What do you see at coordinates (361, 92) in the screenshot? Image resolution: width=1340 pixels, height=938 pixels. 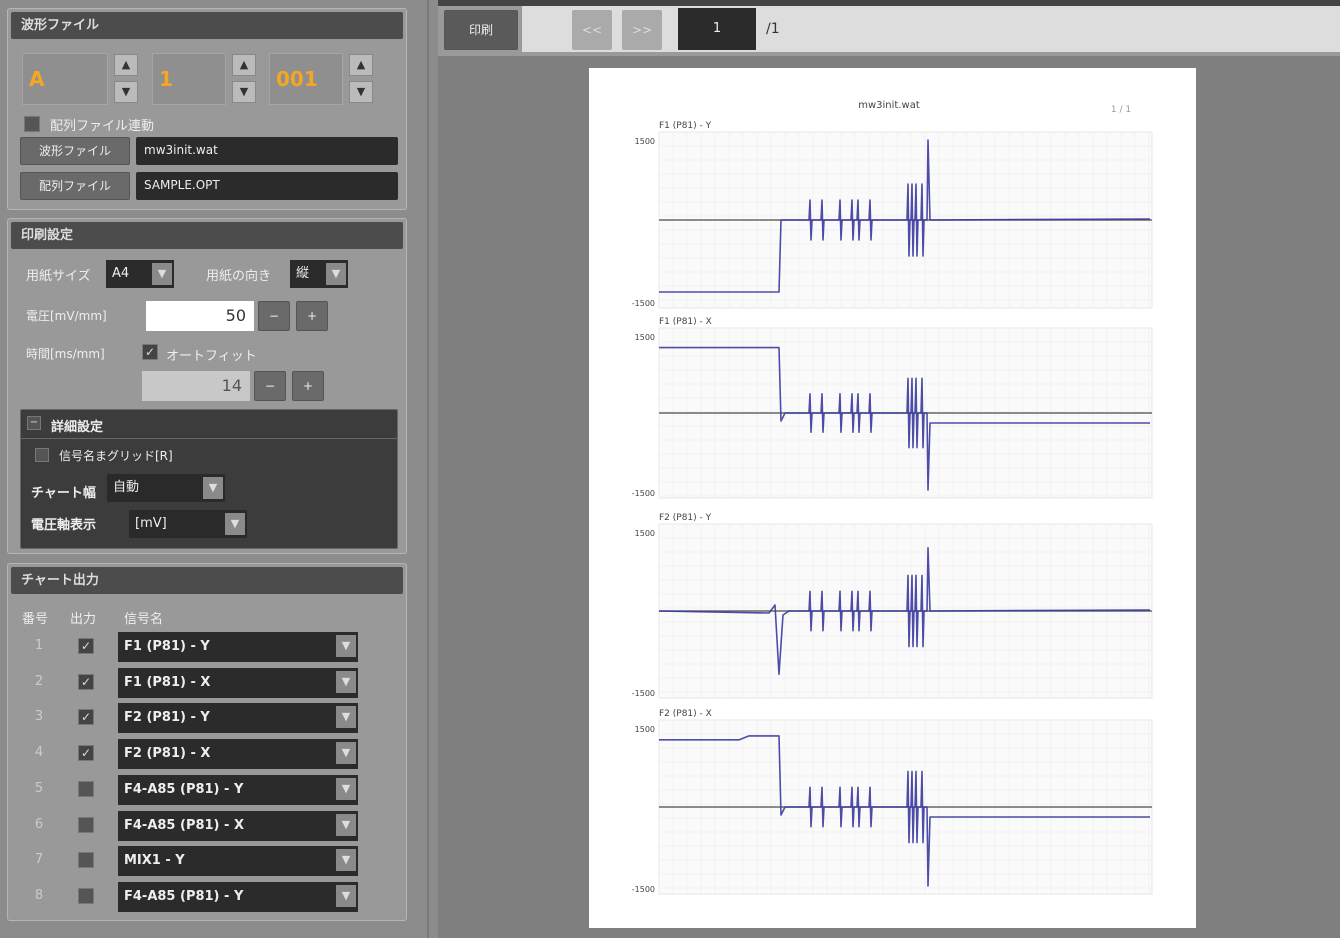 I see `code-001-down-button: ▼` at bounding box center [361, 92].